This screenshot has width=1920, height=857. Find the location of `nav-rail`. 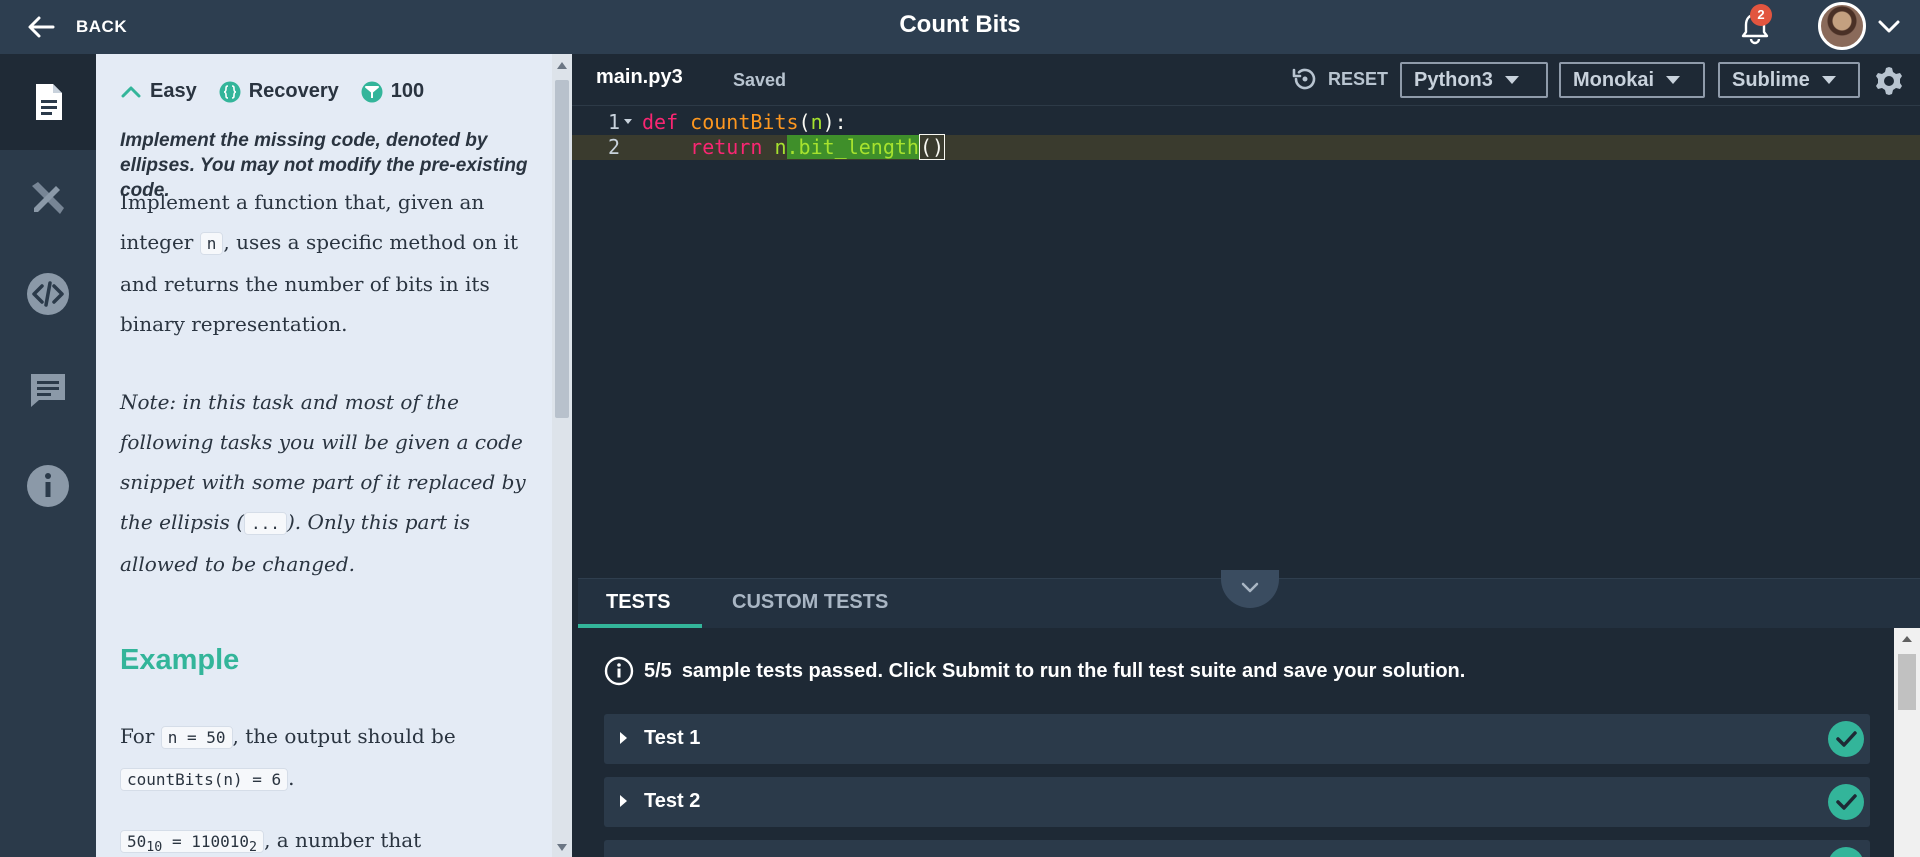

nav-rail is located at coordinates (48, 455).